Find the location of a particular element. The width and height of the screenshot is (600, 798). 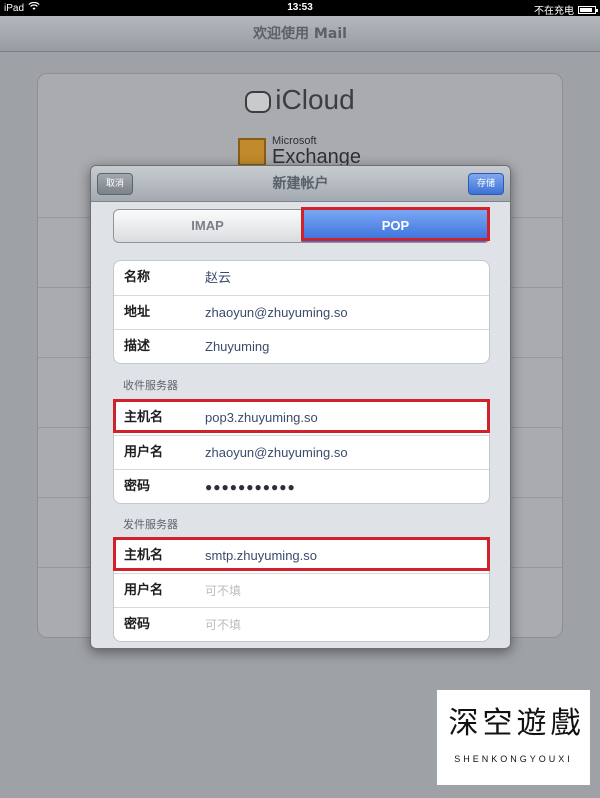

clock: 13:53 is located at coordinates (300, 7).